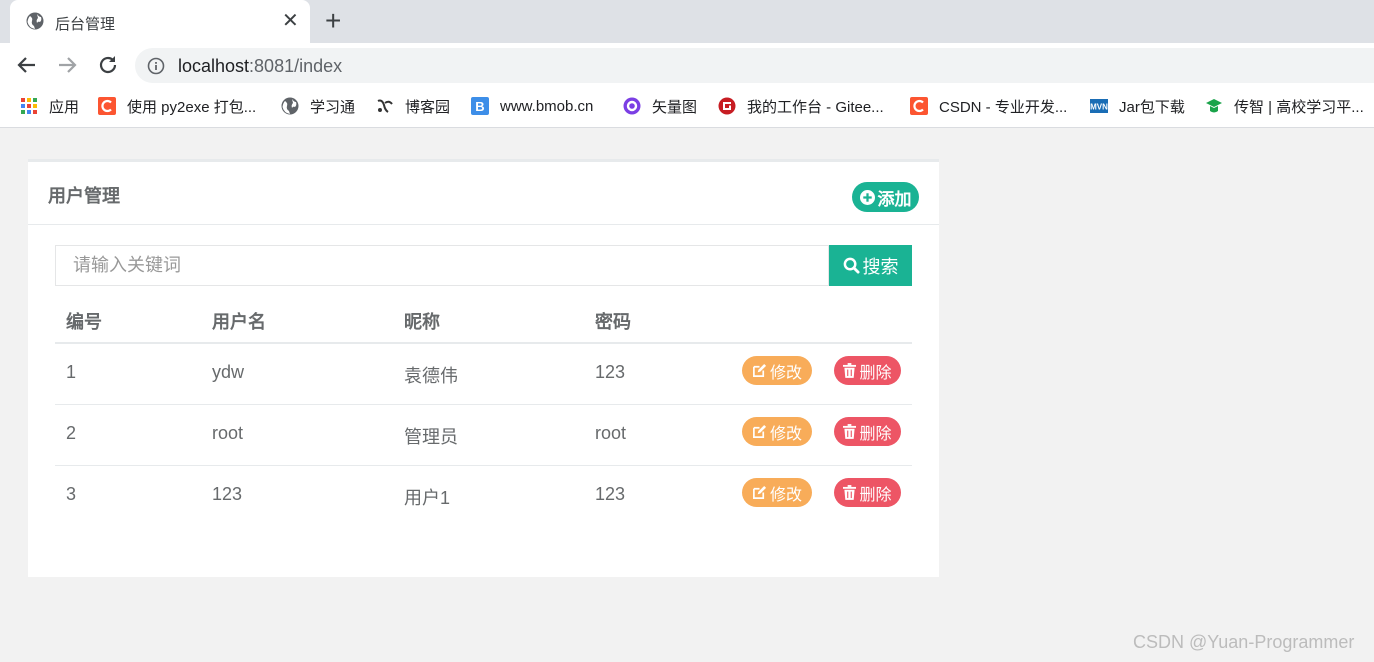 The height and width of the screenshot is (662, 1374). Describe the element at coordinates (71, 372) in the screenshot. I see `cell-id: 1` at that location.